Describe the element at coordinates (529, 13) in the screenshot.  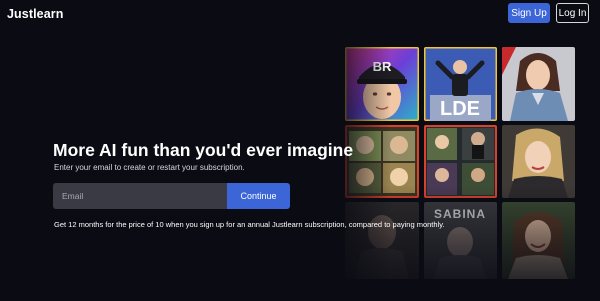
I see `signup-button: Sign Up` at that location.